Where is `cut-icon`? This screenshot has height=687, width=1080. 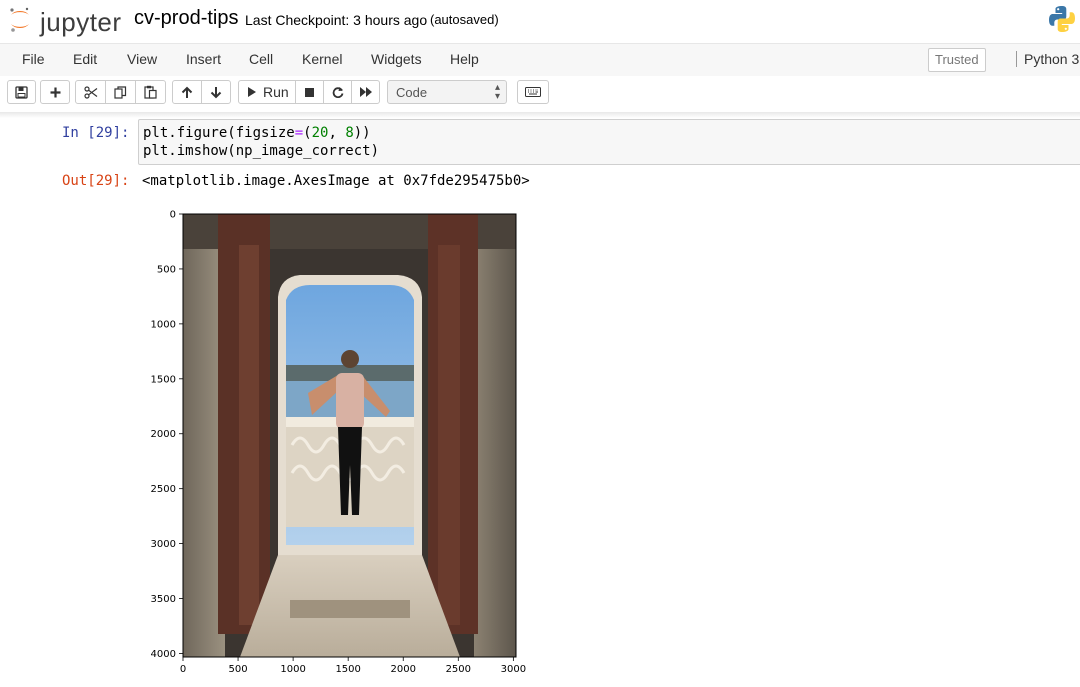
cut-icon is located at coordinates (90, 92).